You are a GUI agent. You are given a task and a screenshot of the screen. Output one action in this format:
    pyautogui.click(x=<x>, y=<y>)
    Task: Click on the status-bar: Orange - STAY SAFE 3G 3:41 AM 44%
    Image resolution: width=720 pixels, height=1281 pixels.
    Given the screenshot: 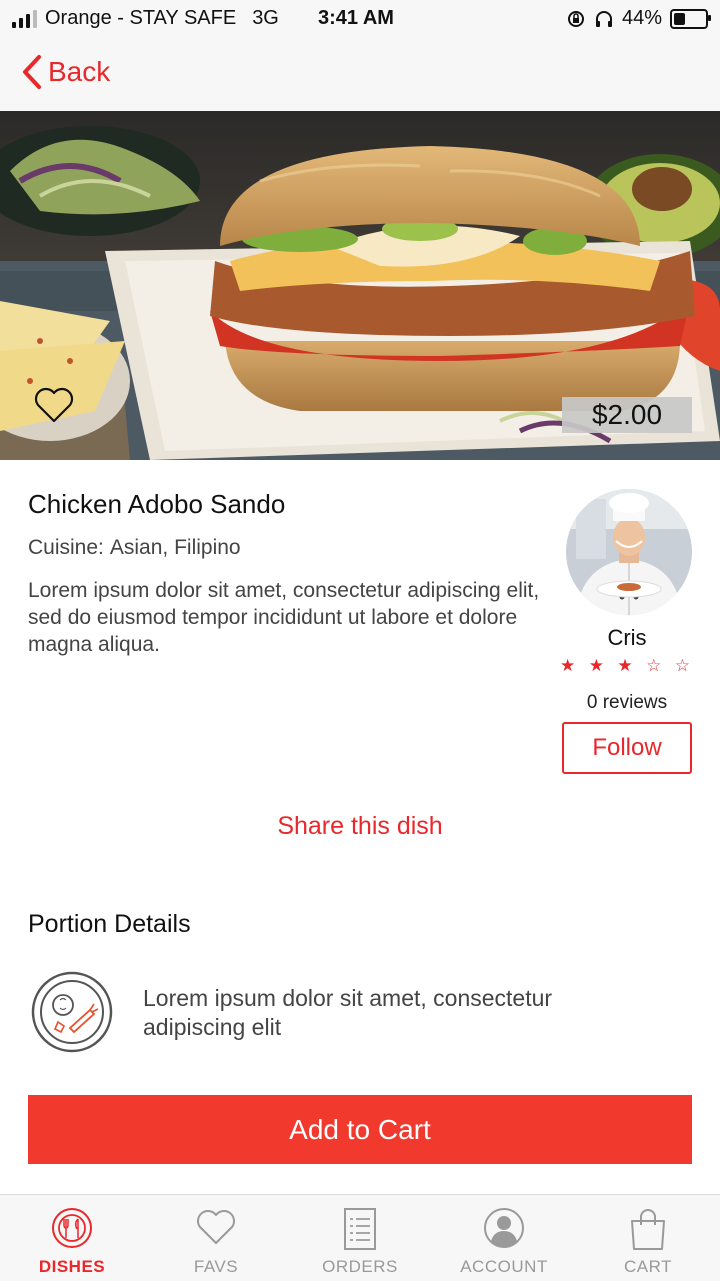 What is the action you would take?
    pyautogui.click(x=360, y=18)
    